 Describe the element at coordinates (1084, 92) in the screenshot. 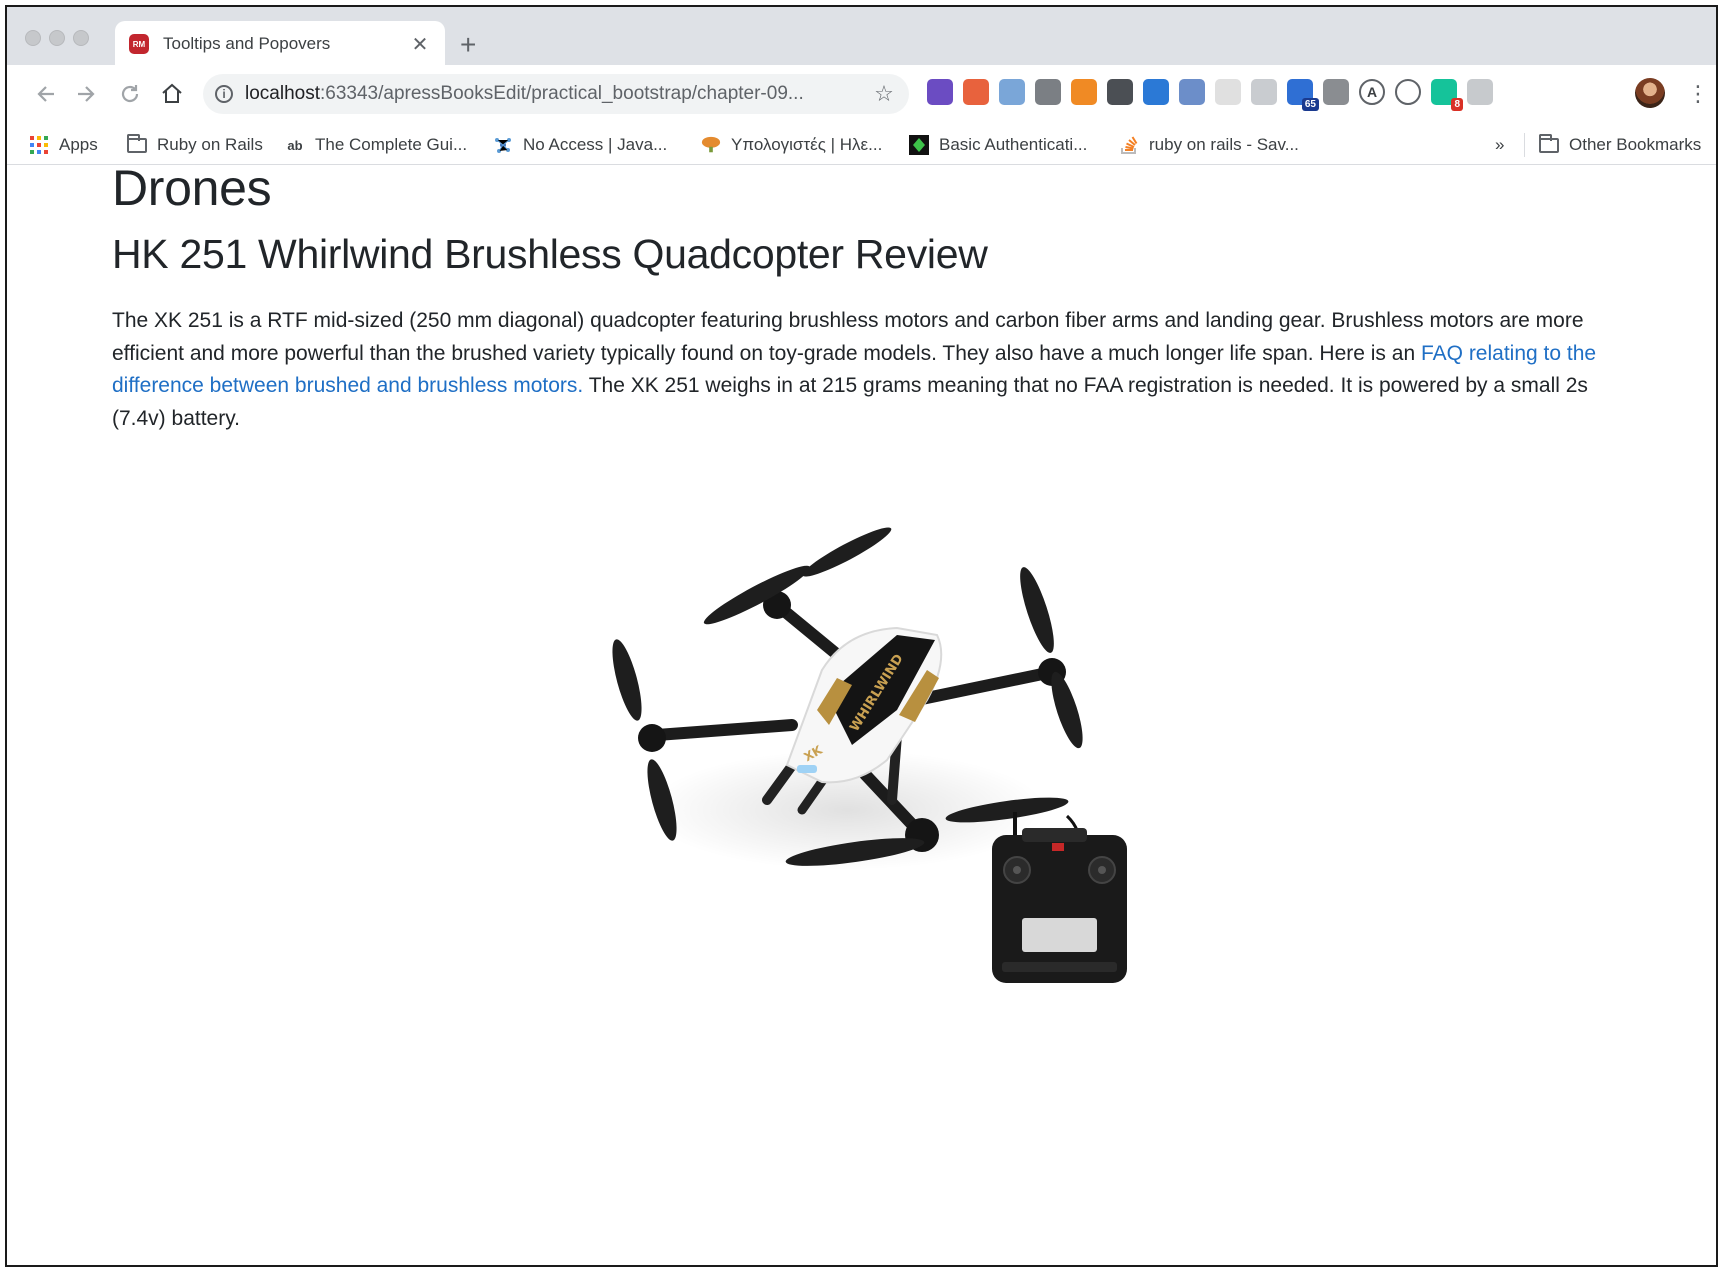

I see `orange-extension-icon` at that location.